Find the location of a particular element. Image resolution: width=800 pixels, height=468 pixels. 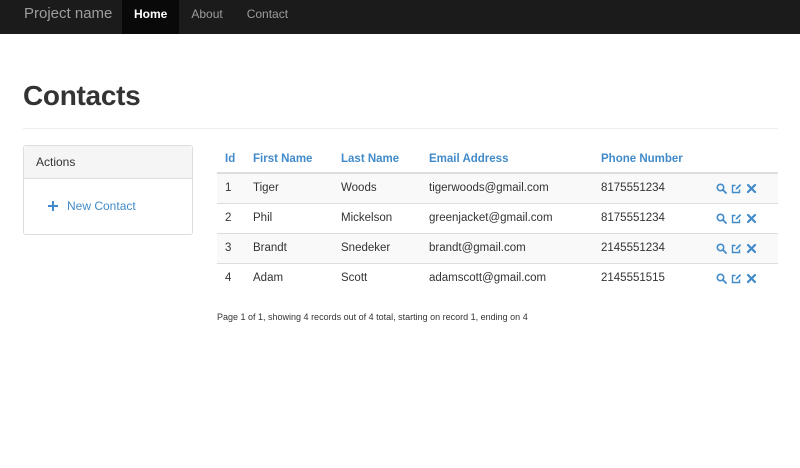

new-contact-label: New Contact is located at coordinates (101, 206).